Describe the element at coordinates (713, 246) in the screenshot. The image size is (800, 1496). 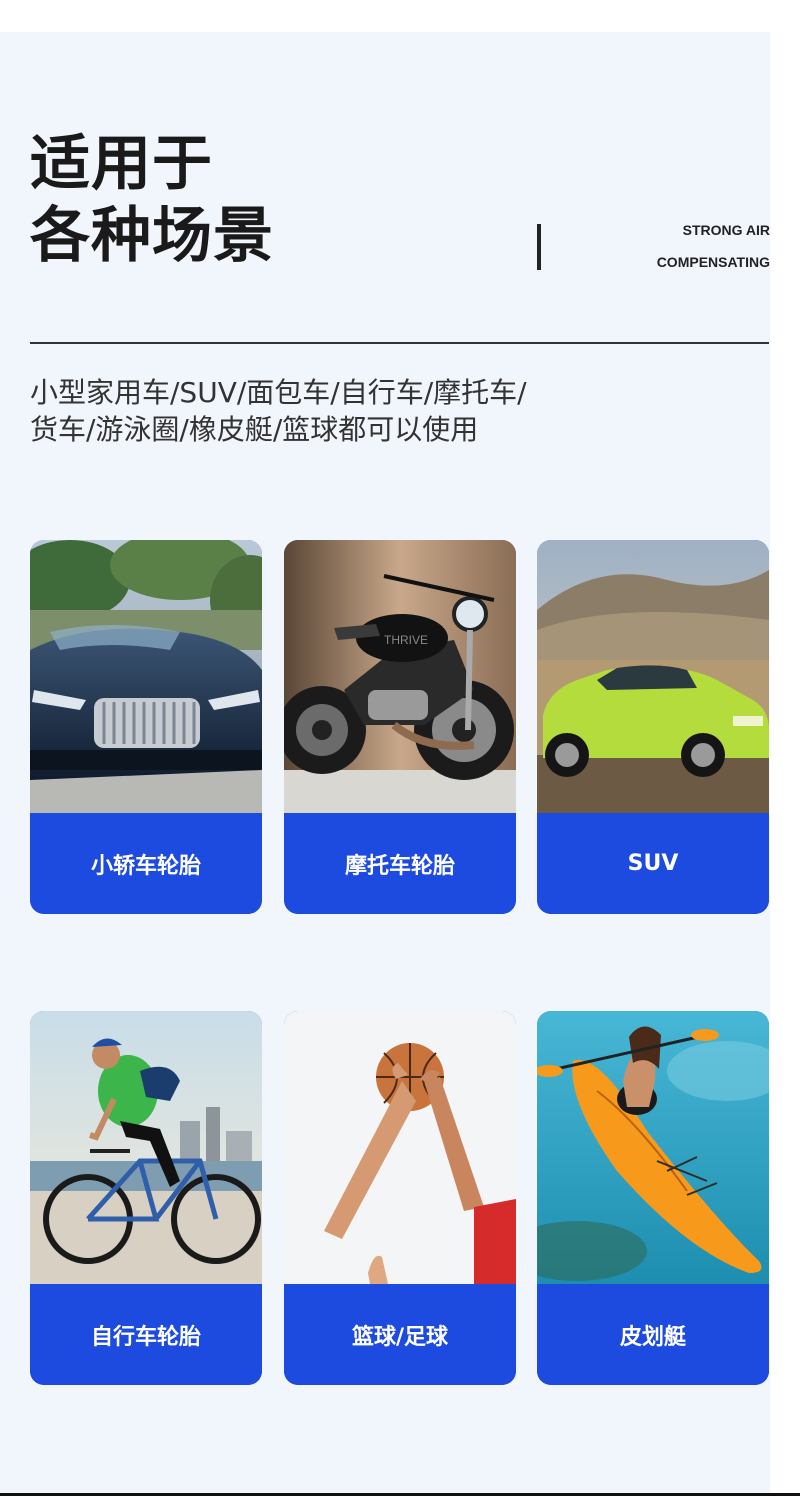
I see `english-subtitle: STRONG AIR COMPENSATING` at that location.